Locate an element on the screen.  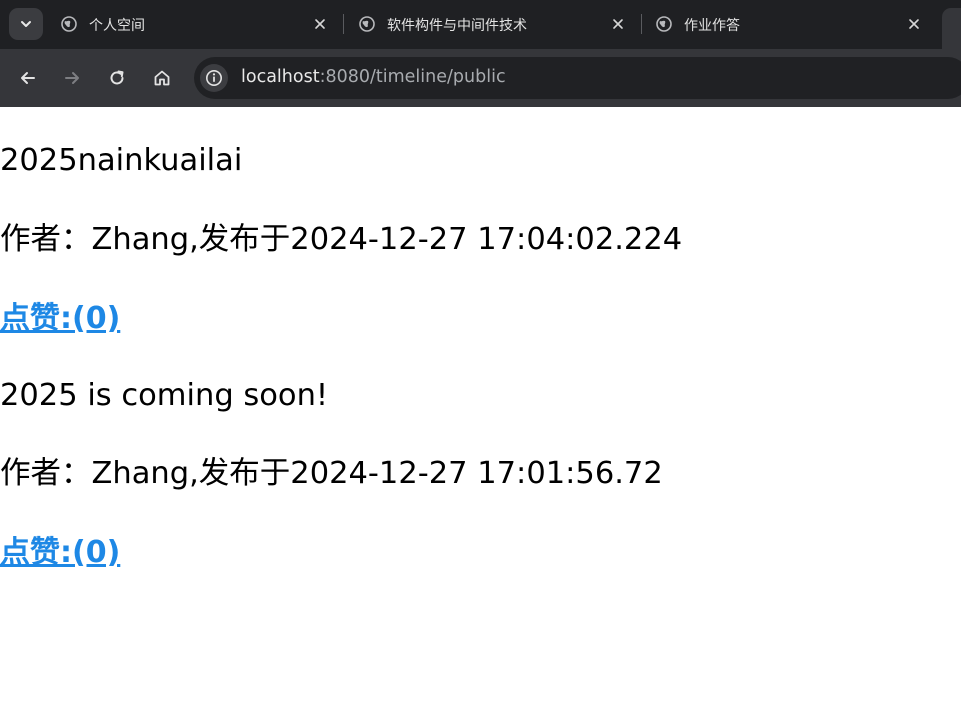
chevron-down-icon is located at coordinates (26, 24).